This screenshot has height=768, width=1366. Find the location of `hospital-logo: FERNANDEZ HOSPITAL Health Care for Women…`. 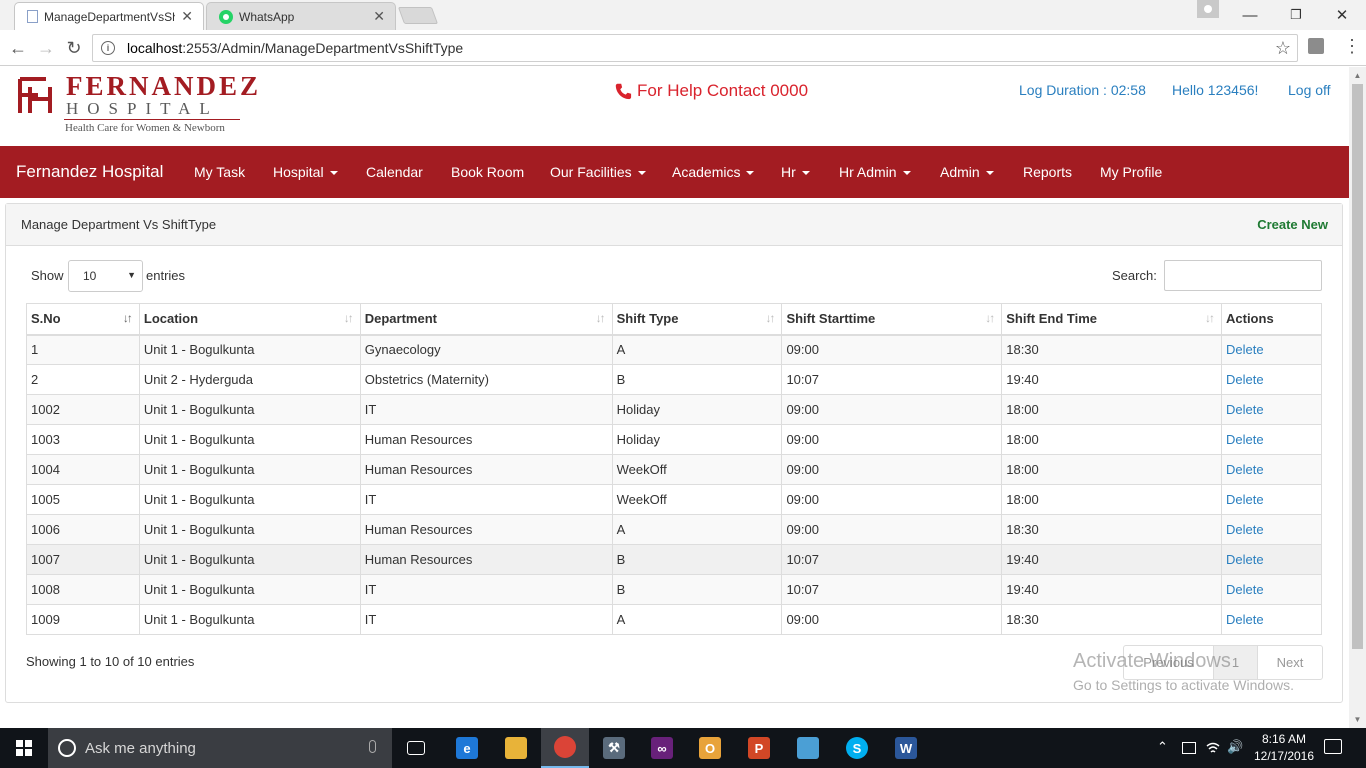

hospital-logo: FERNANDEZ HOSPITAL Health Care for Women… is located at coordinates (137, 103).